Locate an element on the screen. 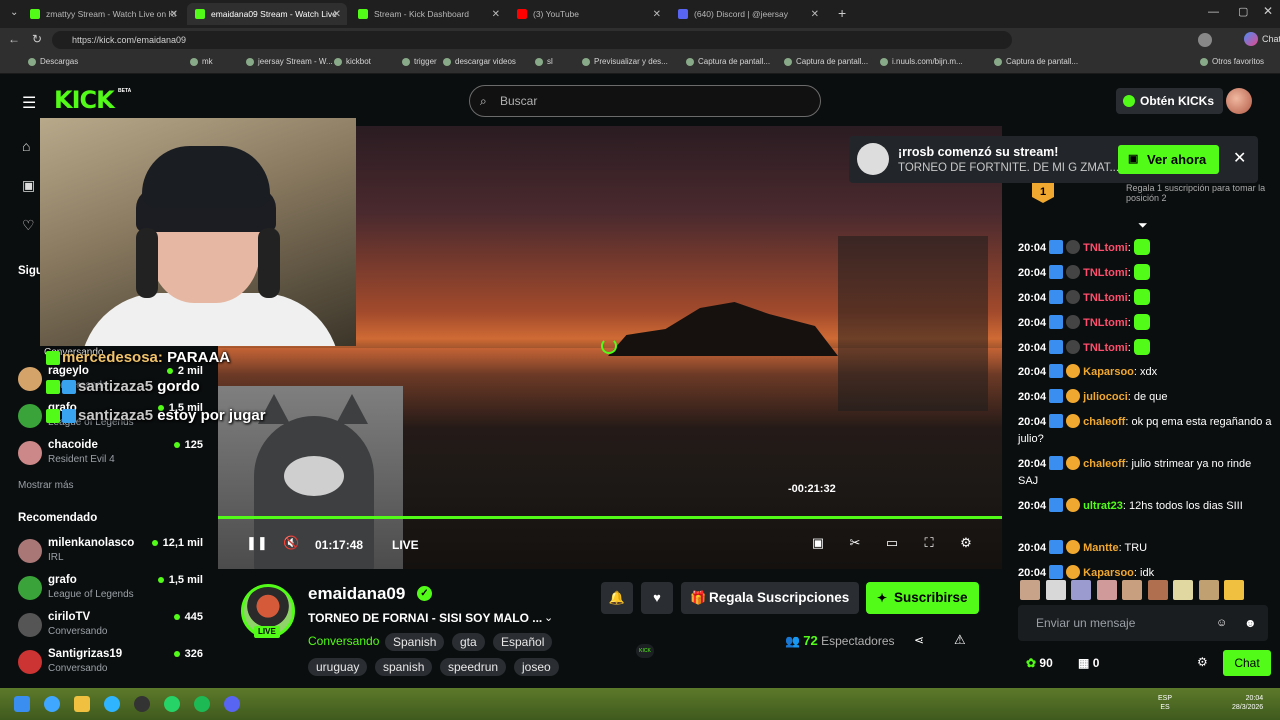 This screenshot has width=1280, height=720. reload-icon: ↻ is located at coordinates (37, 39).